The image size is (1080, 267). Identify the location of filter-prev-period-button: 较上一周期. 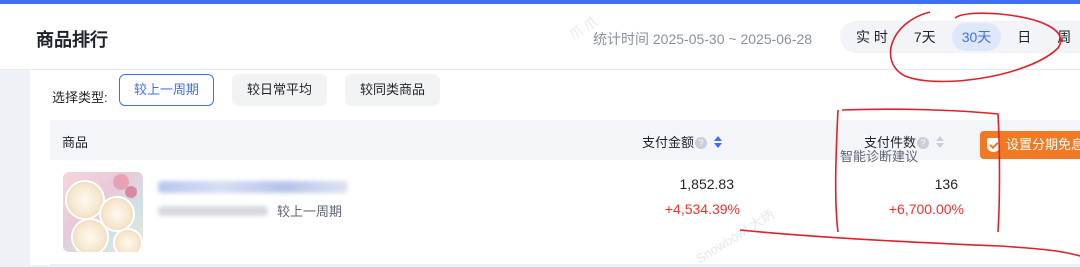
(167, 90).